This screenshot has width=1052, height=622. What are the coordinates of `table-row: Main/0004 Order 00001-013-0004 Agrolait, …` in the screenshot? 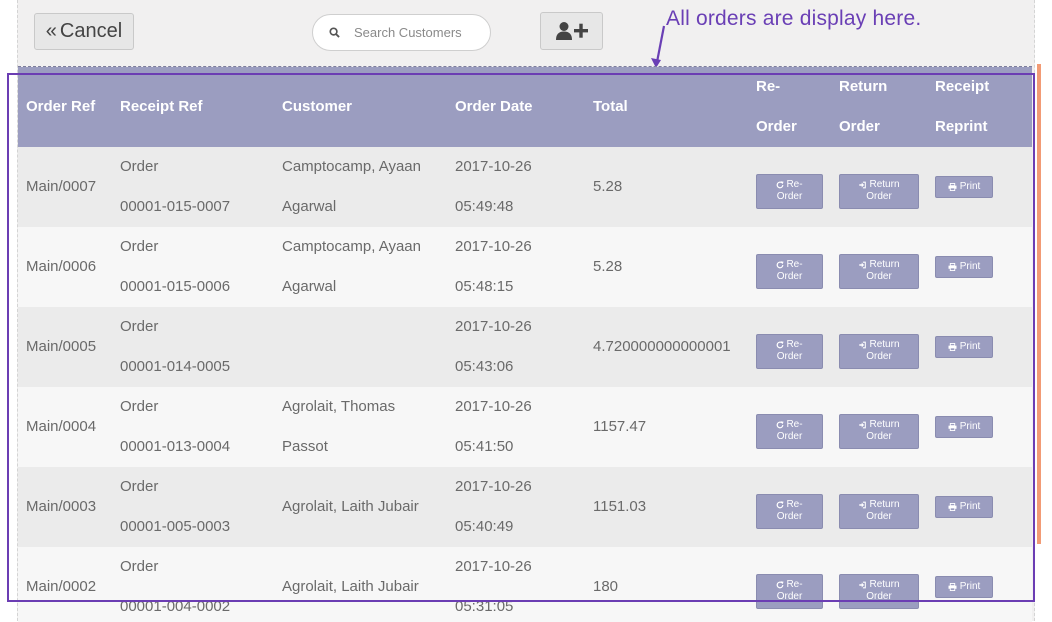 It's located at (525, 427).